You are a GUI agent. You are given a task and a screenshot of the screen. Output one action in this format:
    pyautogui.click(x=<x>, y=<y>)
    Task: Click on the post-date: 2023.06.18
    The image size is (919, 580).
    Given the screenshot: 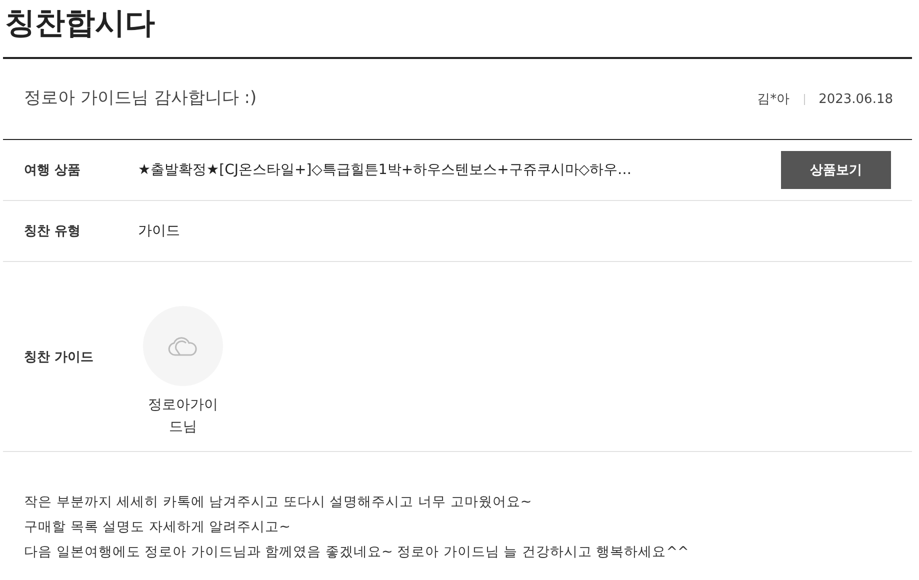 What is the action you would take?
    pyautogui.click(x=855, y=99)
    